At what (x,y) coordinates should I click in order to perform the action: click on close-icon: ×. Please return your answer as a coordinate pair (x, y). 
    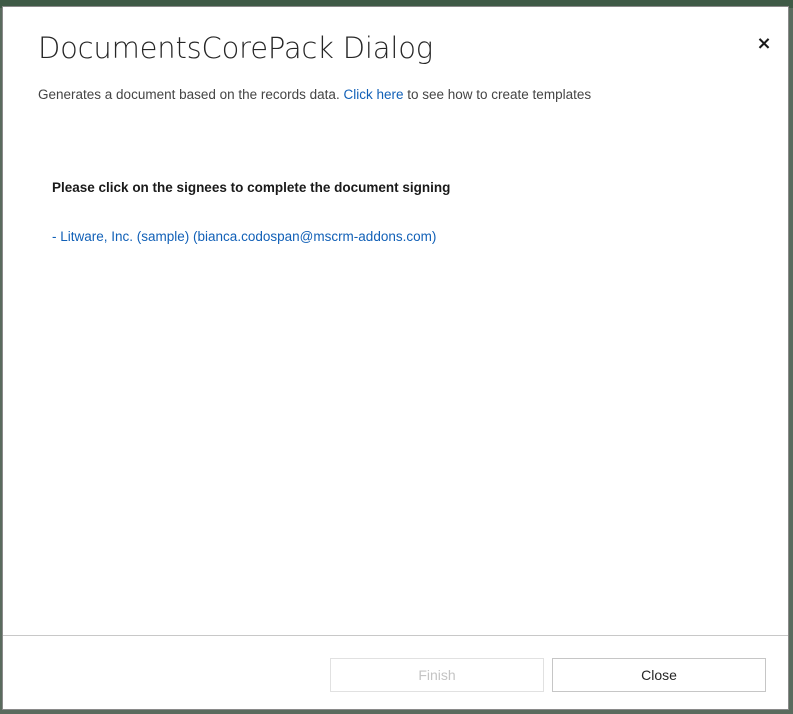
    Looking at the image, I should click on (764, 44).